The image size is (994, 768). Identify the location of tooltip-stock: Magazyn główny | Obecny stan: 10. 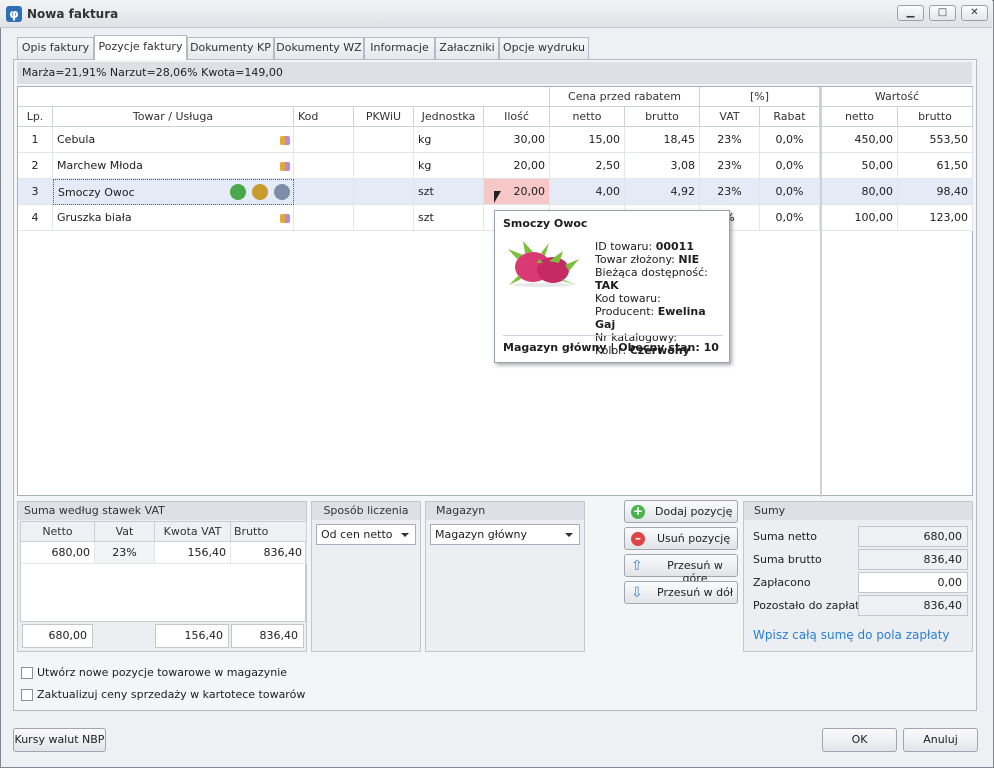
(611, 347).